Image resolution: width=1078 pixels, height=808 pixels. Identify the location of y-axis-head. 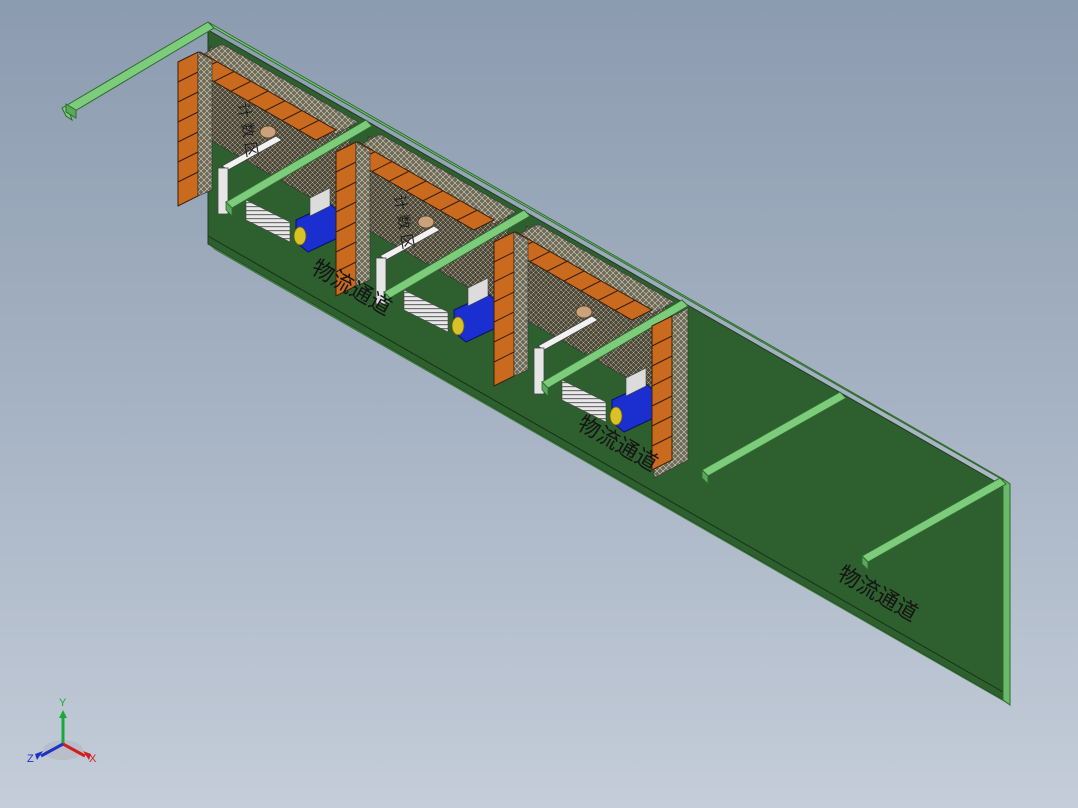
(63, 714).